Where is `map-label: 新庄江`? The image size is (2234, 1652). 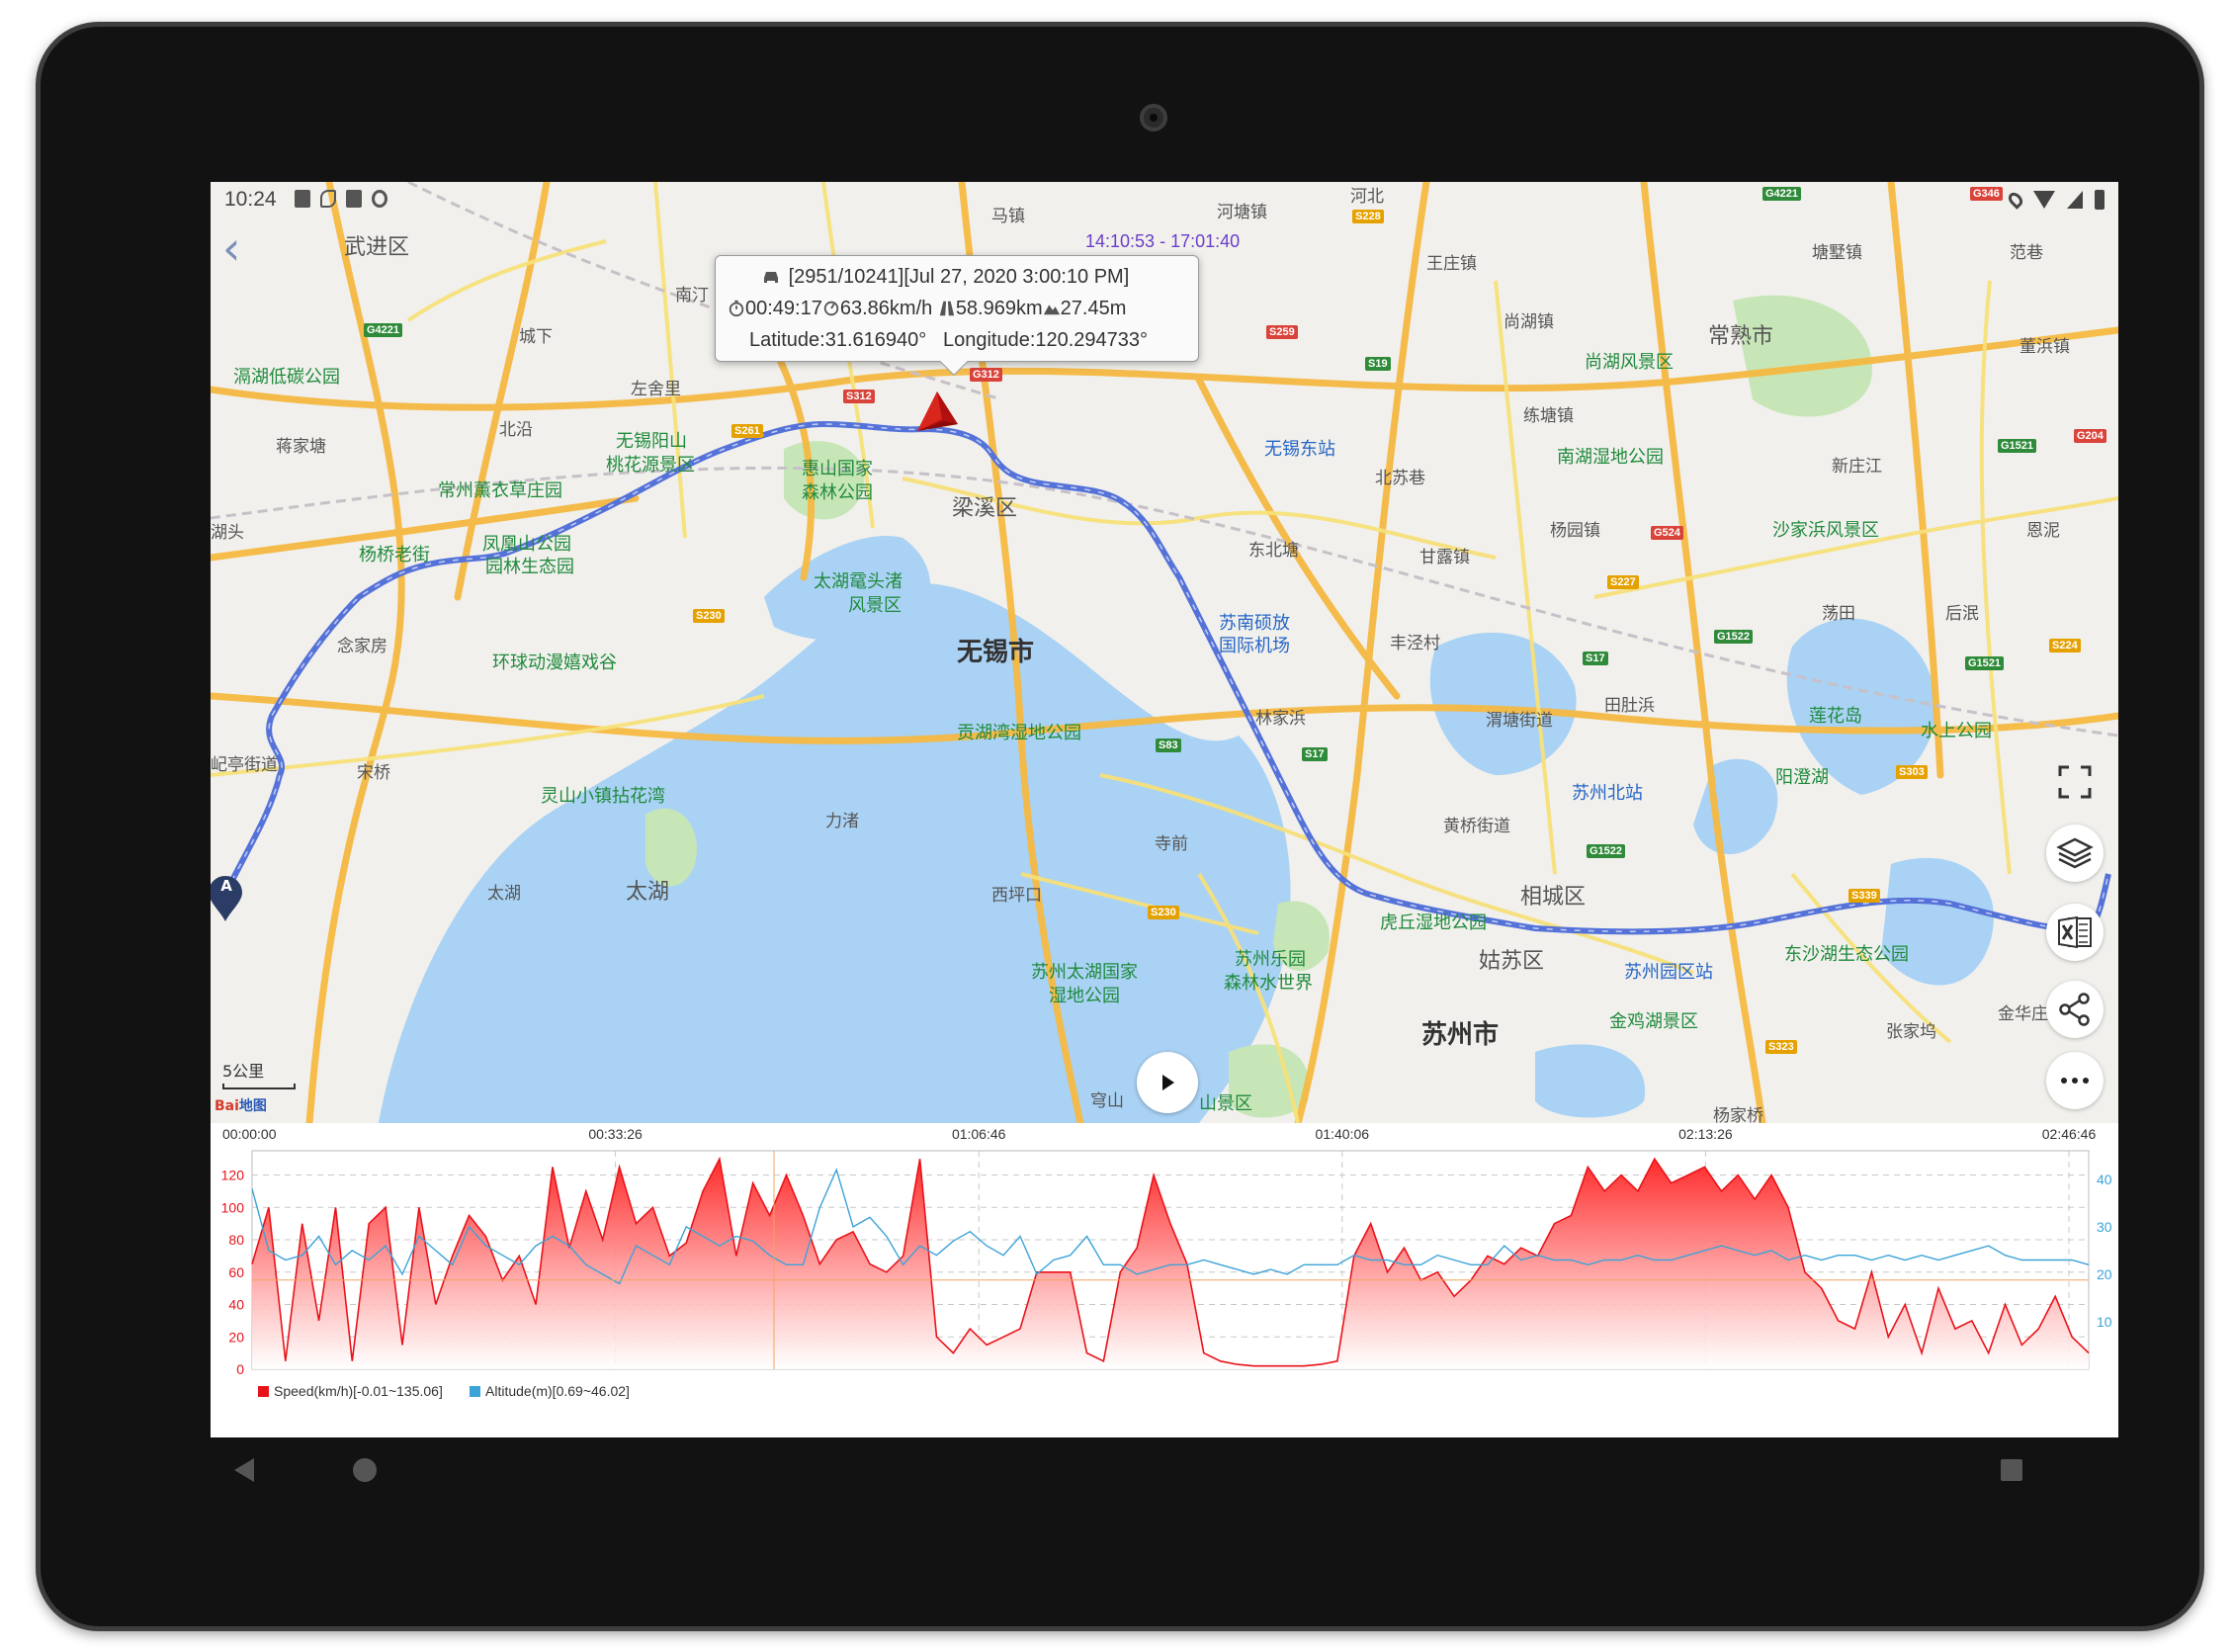 map-label: 新庄江 is located at coordinates (1857, 467).